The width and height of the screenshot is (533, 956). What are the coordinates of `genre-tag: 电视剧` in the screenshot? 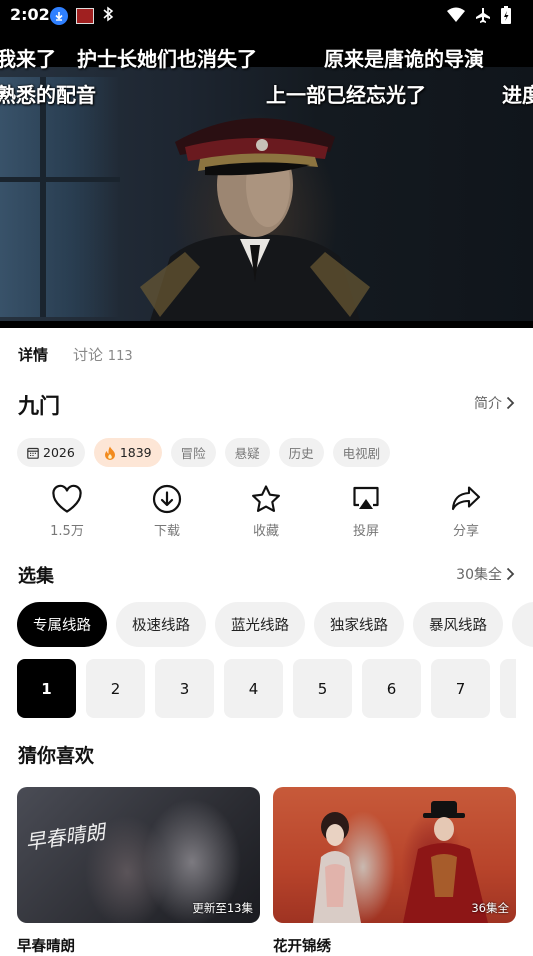 It's located at (361, 452).